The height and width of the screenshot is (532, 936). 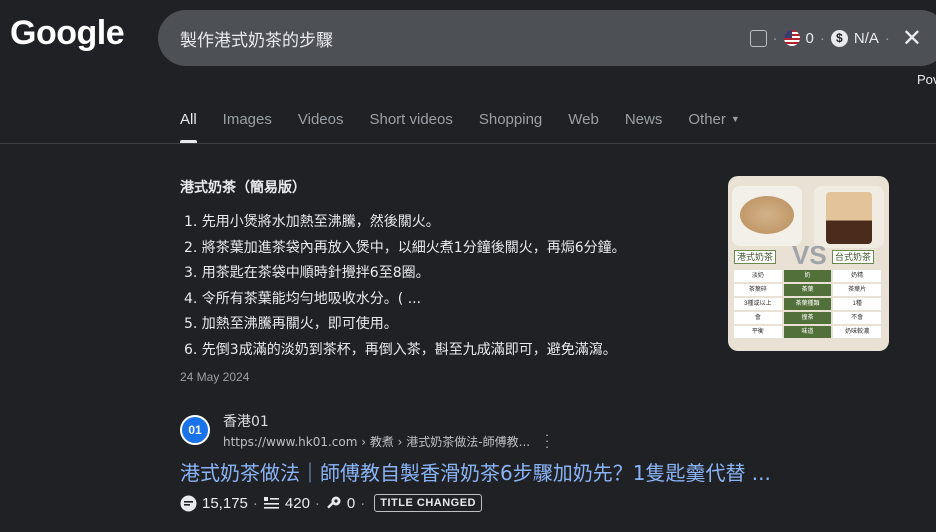 What do you see at coordinates (312, 222) in the screenshot?
I see `step-item: 1. 先用小煲將水加熱至沸騰，然後關火。` at bounding box center [312, 222].